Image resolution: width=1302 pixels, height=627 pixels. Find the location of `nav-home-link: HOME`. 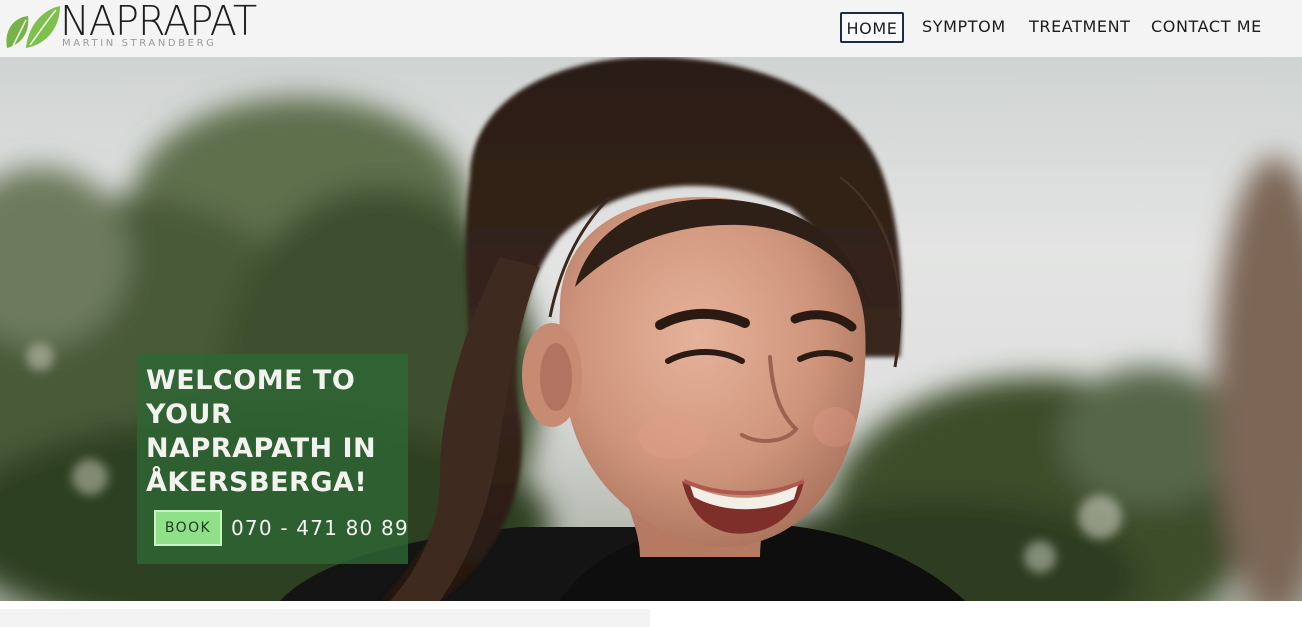

nav-home-link: HOME is located at coordinates (872, 27).